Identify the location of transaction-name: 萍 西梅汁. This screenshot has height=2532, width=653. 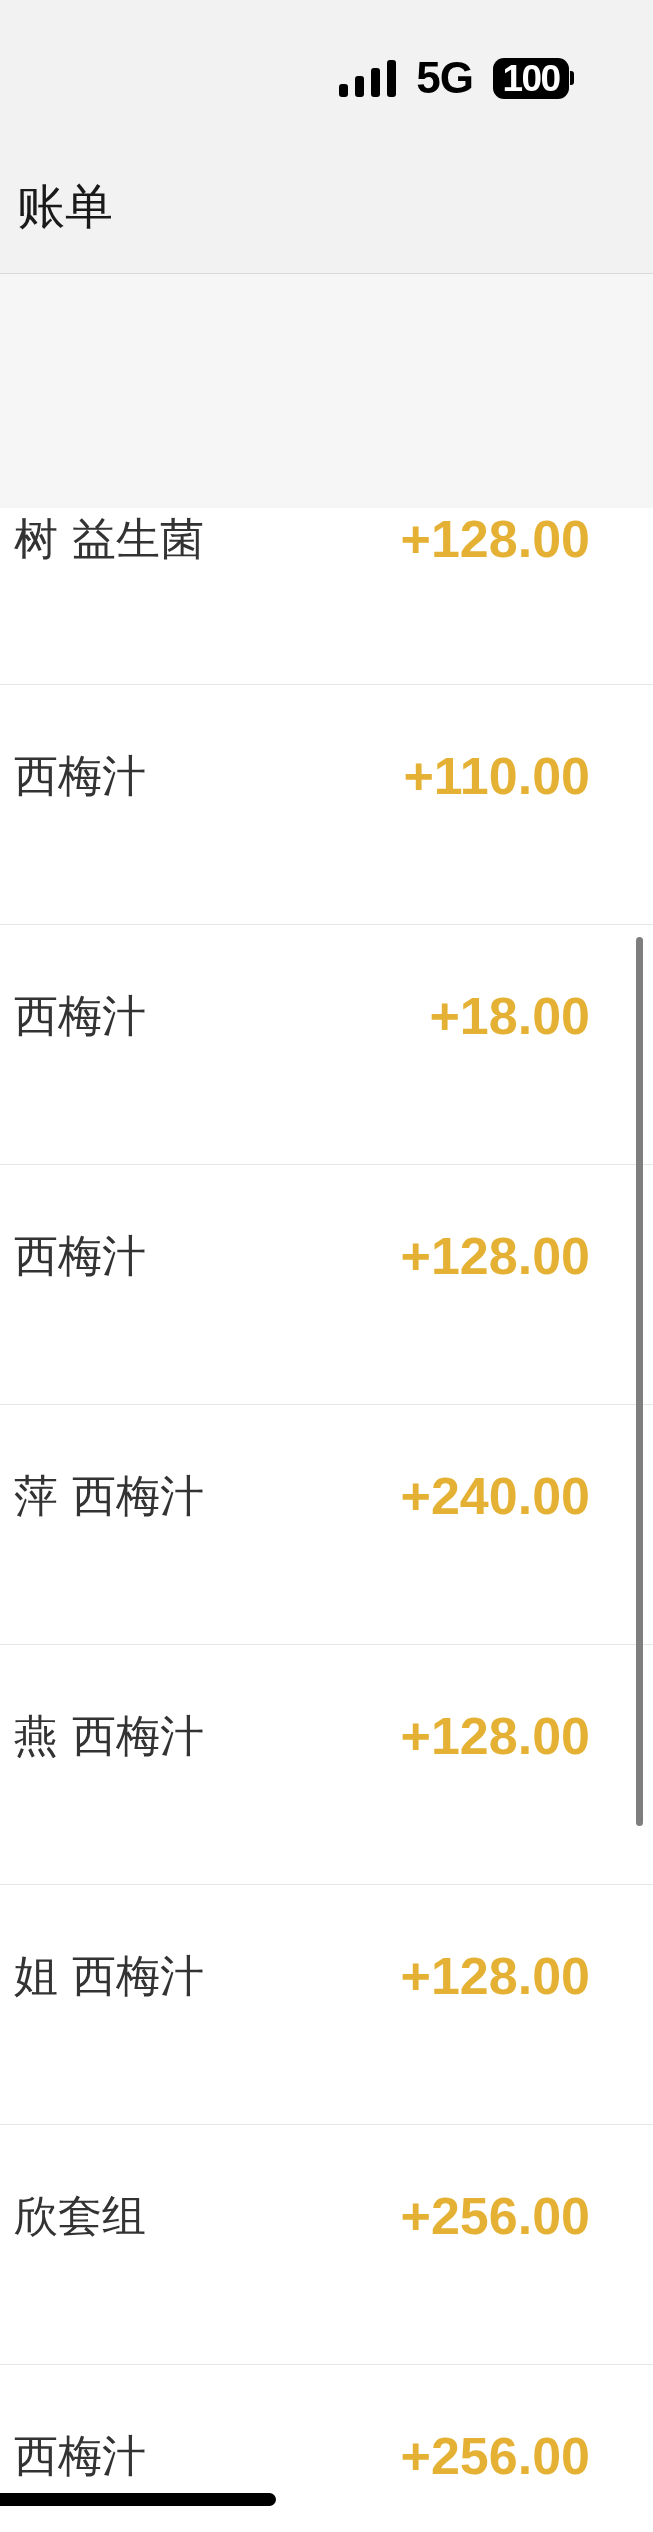
(109, 1496).